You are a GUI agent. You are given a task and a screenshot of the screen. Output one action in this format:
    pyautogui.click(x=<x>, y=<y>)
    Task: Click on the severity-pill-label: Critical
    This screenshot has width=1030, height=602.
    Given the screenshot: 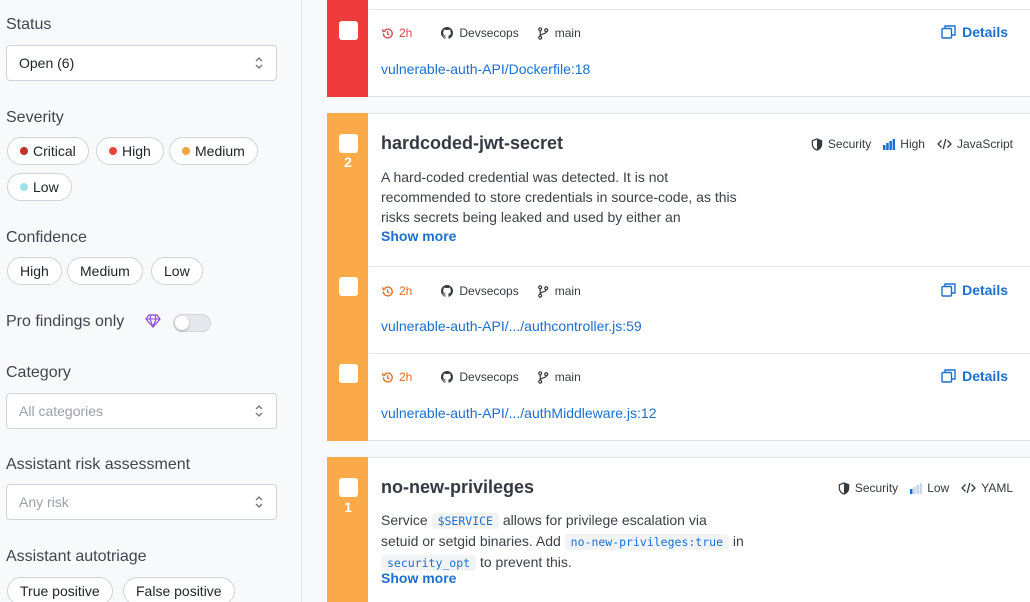 What is the action you would take?
    pyautogui.click(x=54, y=151)
    